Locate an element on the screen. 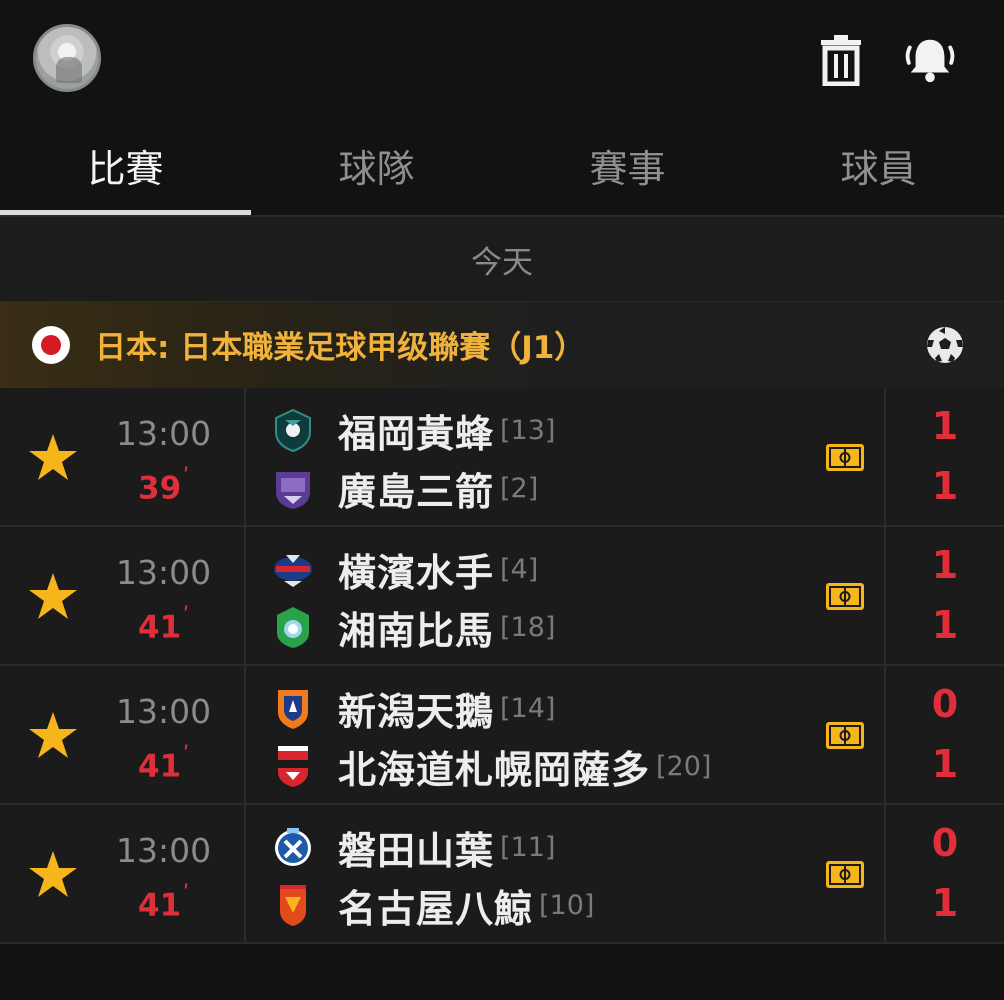 The image size is (1004, 1000). team-name: 湘南比馬 is located at coordinates (416, 630).